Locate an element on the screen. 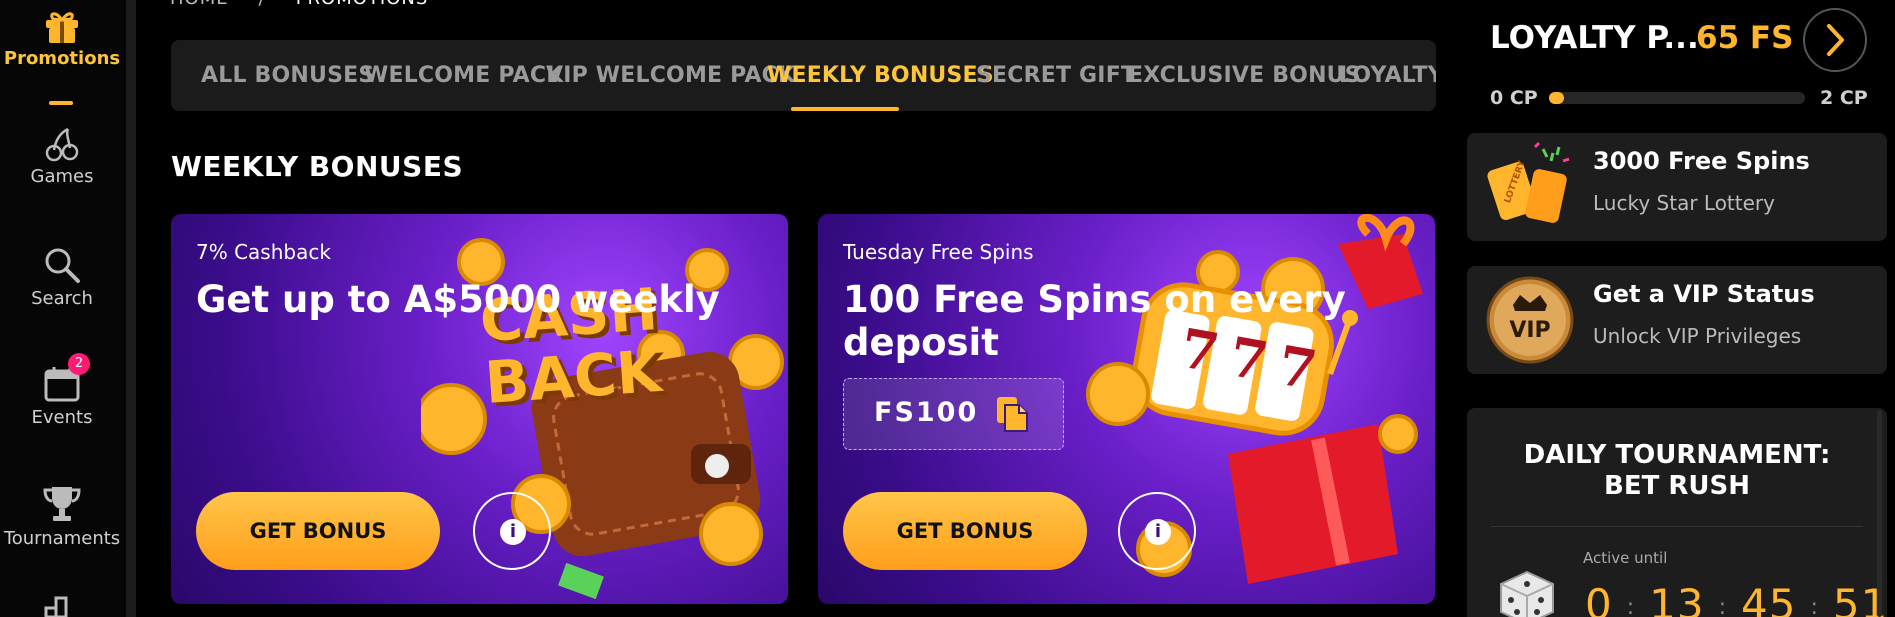  sidebar-item-search: Search is located at coordinates (62, 277).